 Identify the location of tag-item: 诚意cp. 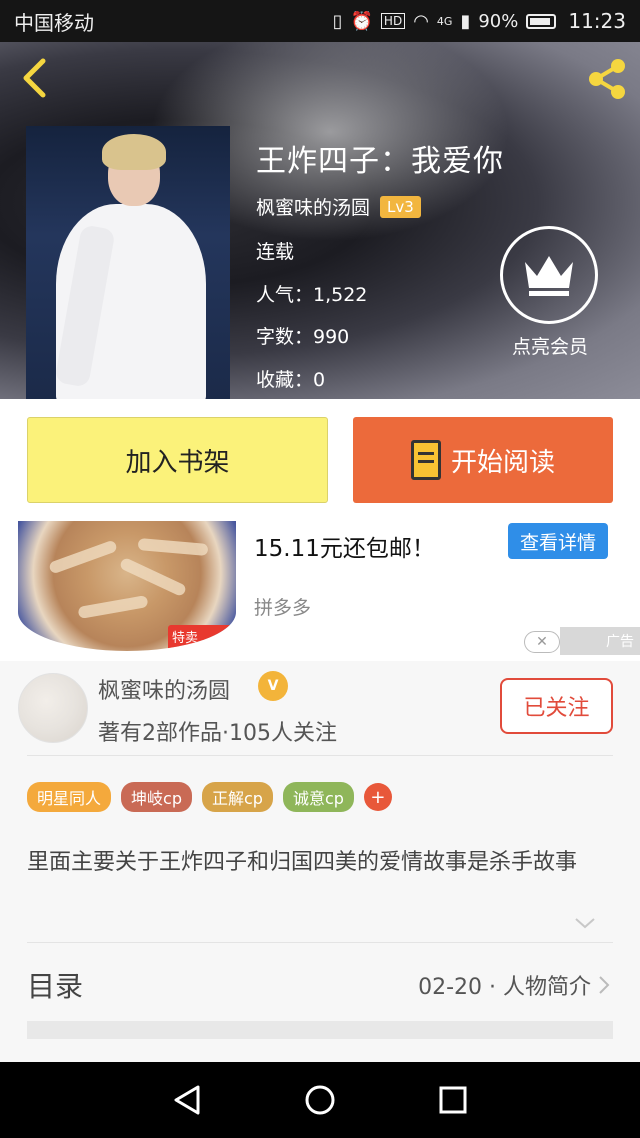
(318, 797).